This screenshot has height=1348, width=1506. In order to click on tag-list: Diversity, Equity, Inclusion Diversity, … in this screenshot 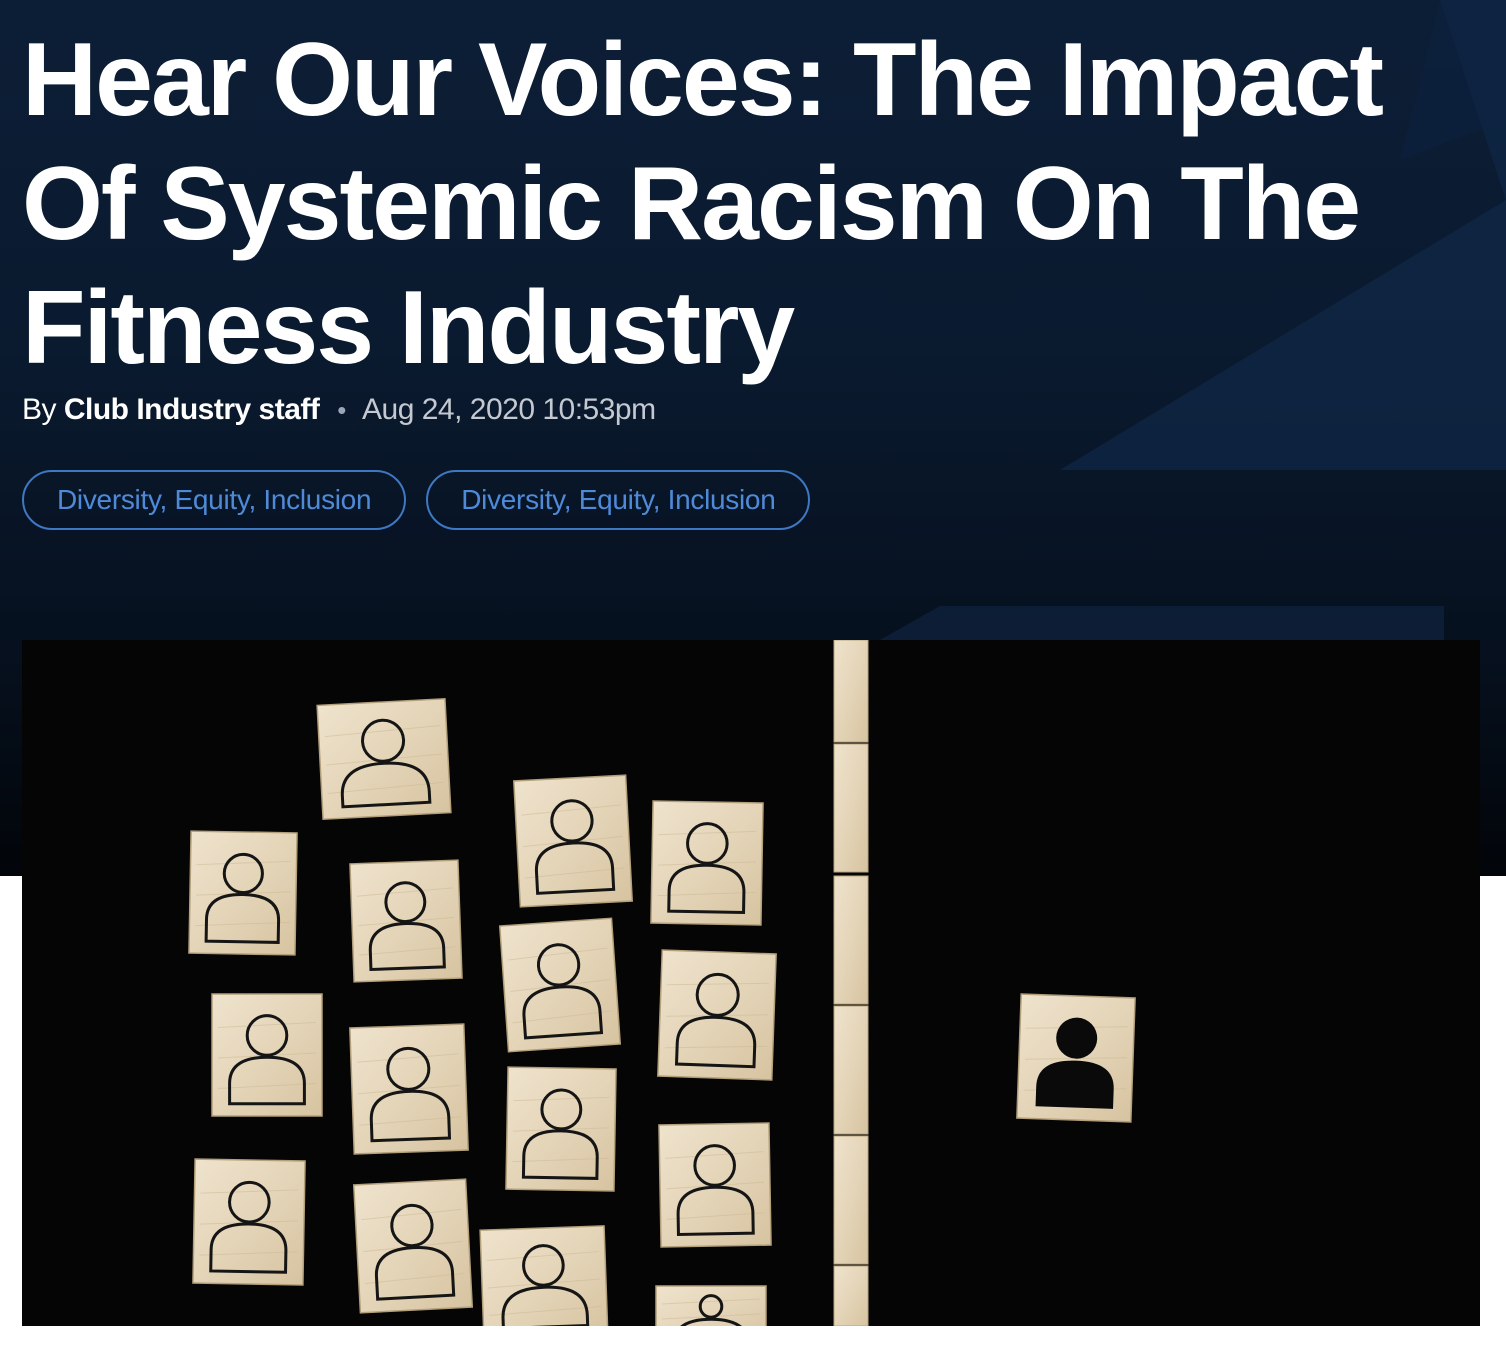, I will do `click(416, 500)`.